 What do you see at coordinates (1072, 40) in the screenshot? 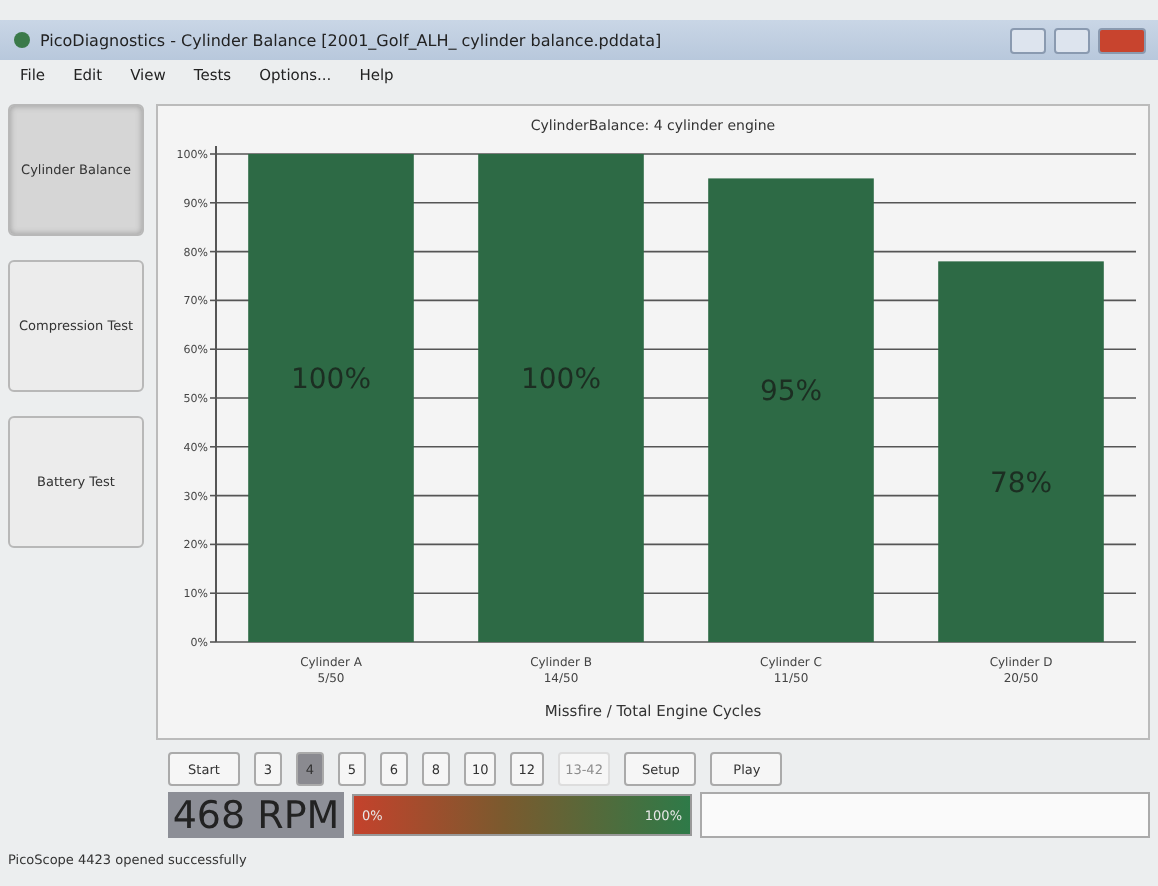
I see `maximize-button` at bounding box center [1072, 40].